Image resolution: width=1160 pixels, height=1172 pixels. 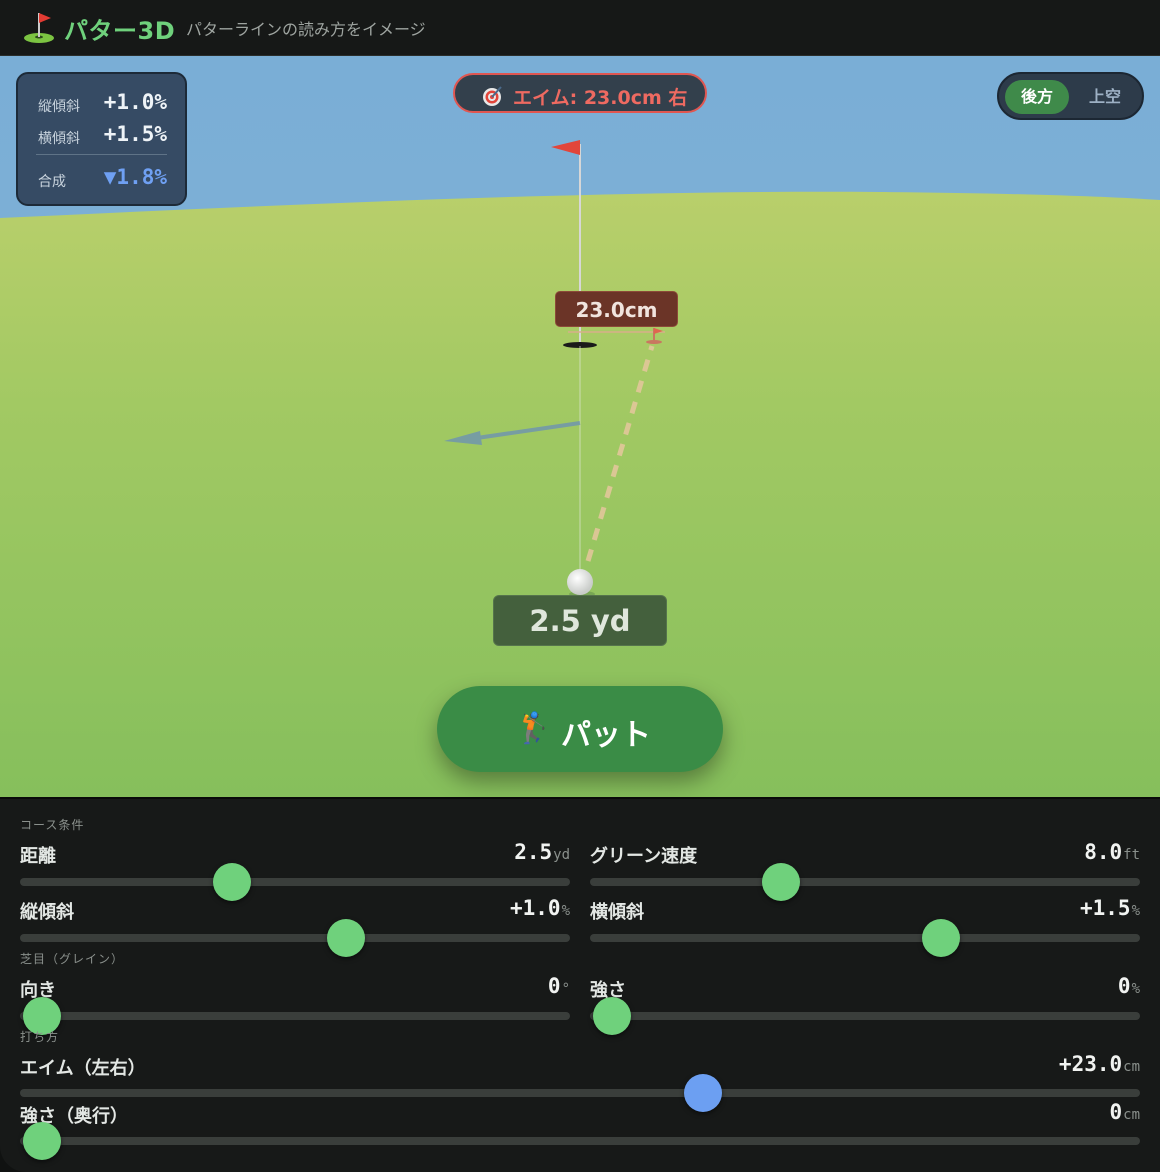 What do you see at coordinates (780, 882) in the screenshot?
I see `green-speed-slider-thumb` at bounding box center [780, 882].